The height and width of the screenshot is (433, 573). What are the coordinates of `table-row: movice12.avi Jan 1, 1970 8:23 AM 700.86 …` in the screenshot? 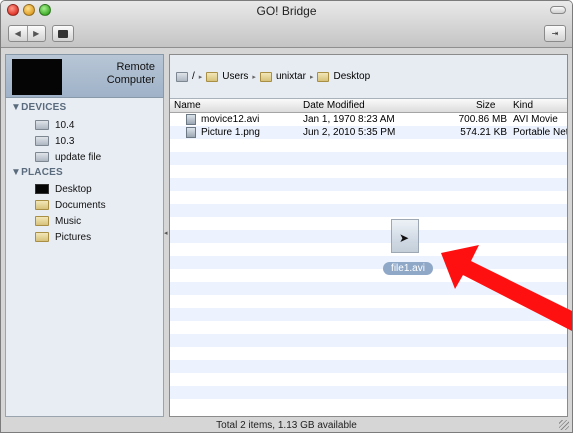 It's located at (368, 119).